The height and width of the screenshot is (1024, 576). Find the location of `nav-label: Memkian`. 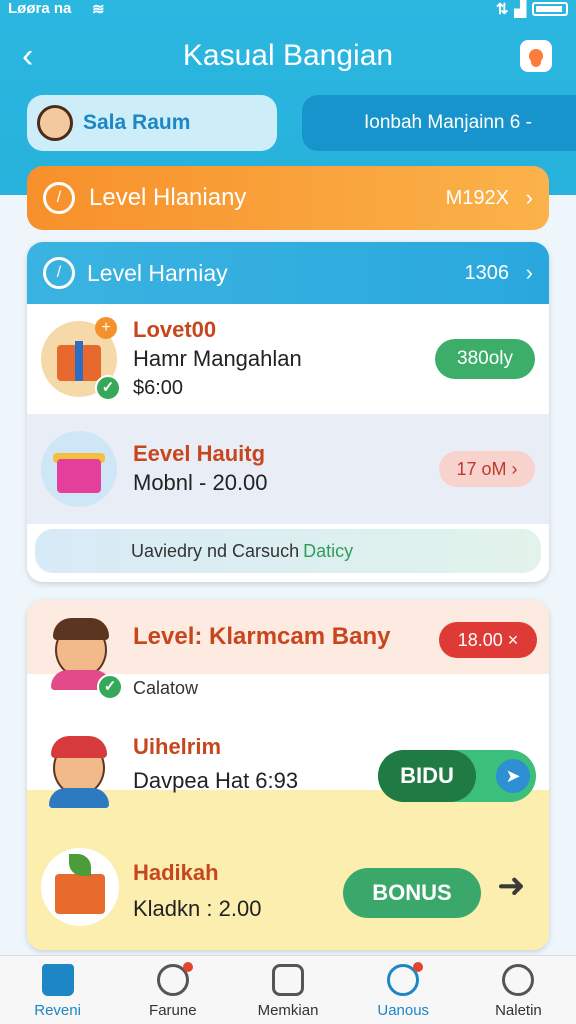

nav-label: Memkian is located at coordinates (288, 1010).